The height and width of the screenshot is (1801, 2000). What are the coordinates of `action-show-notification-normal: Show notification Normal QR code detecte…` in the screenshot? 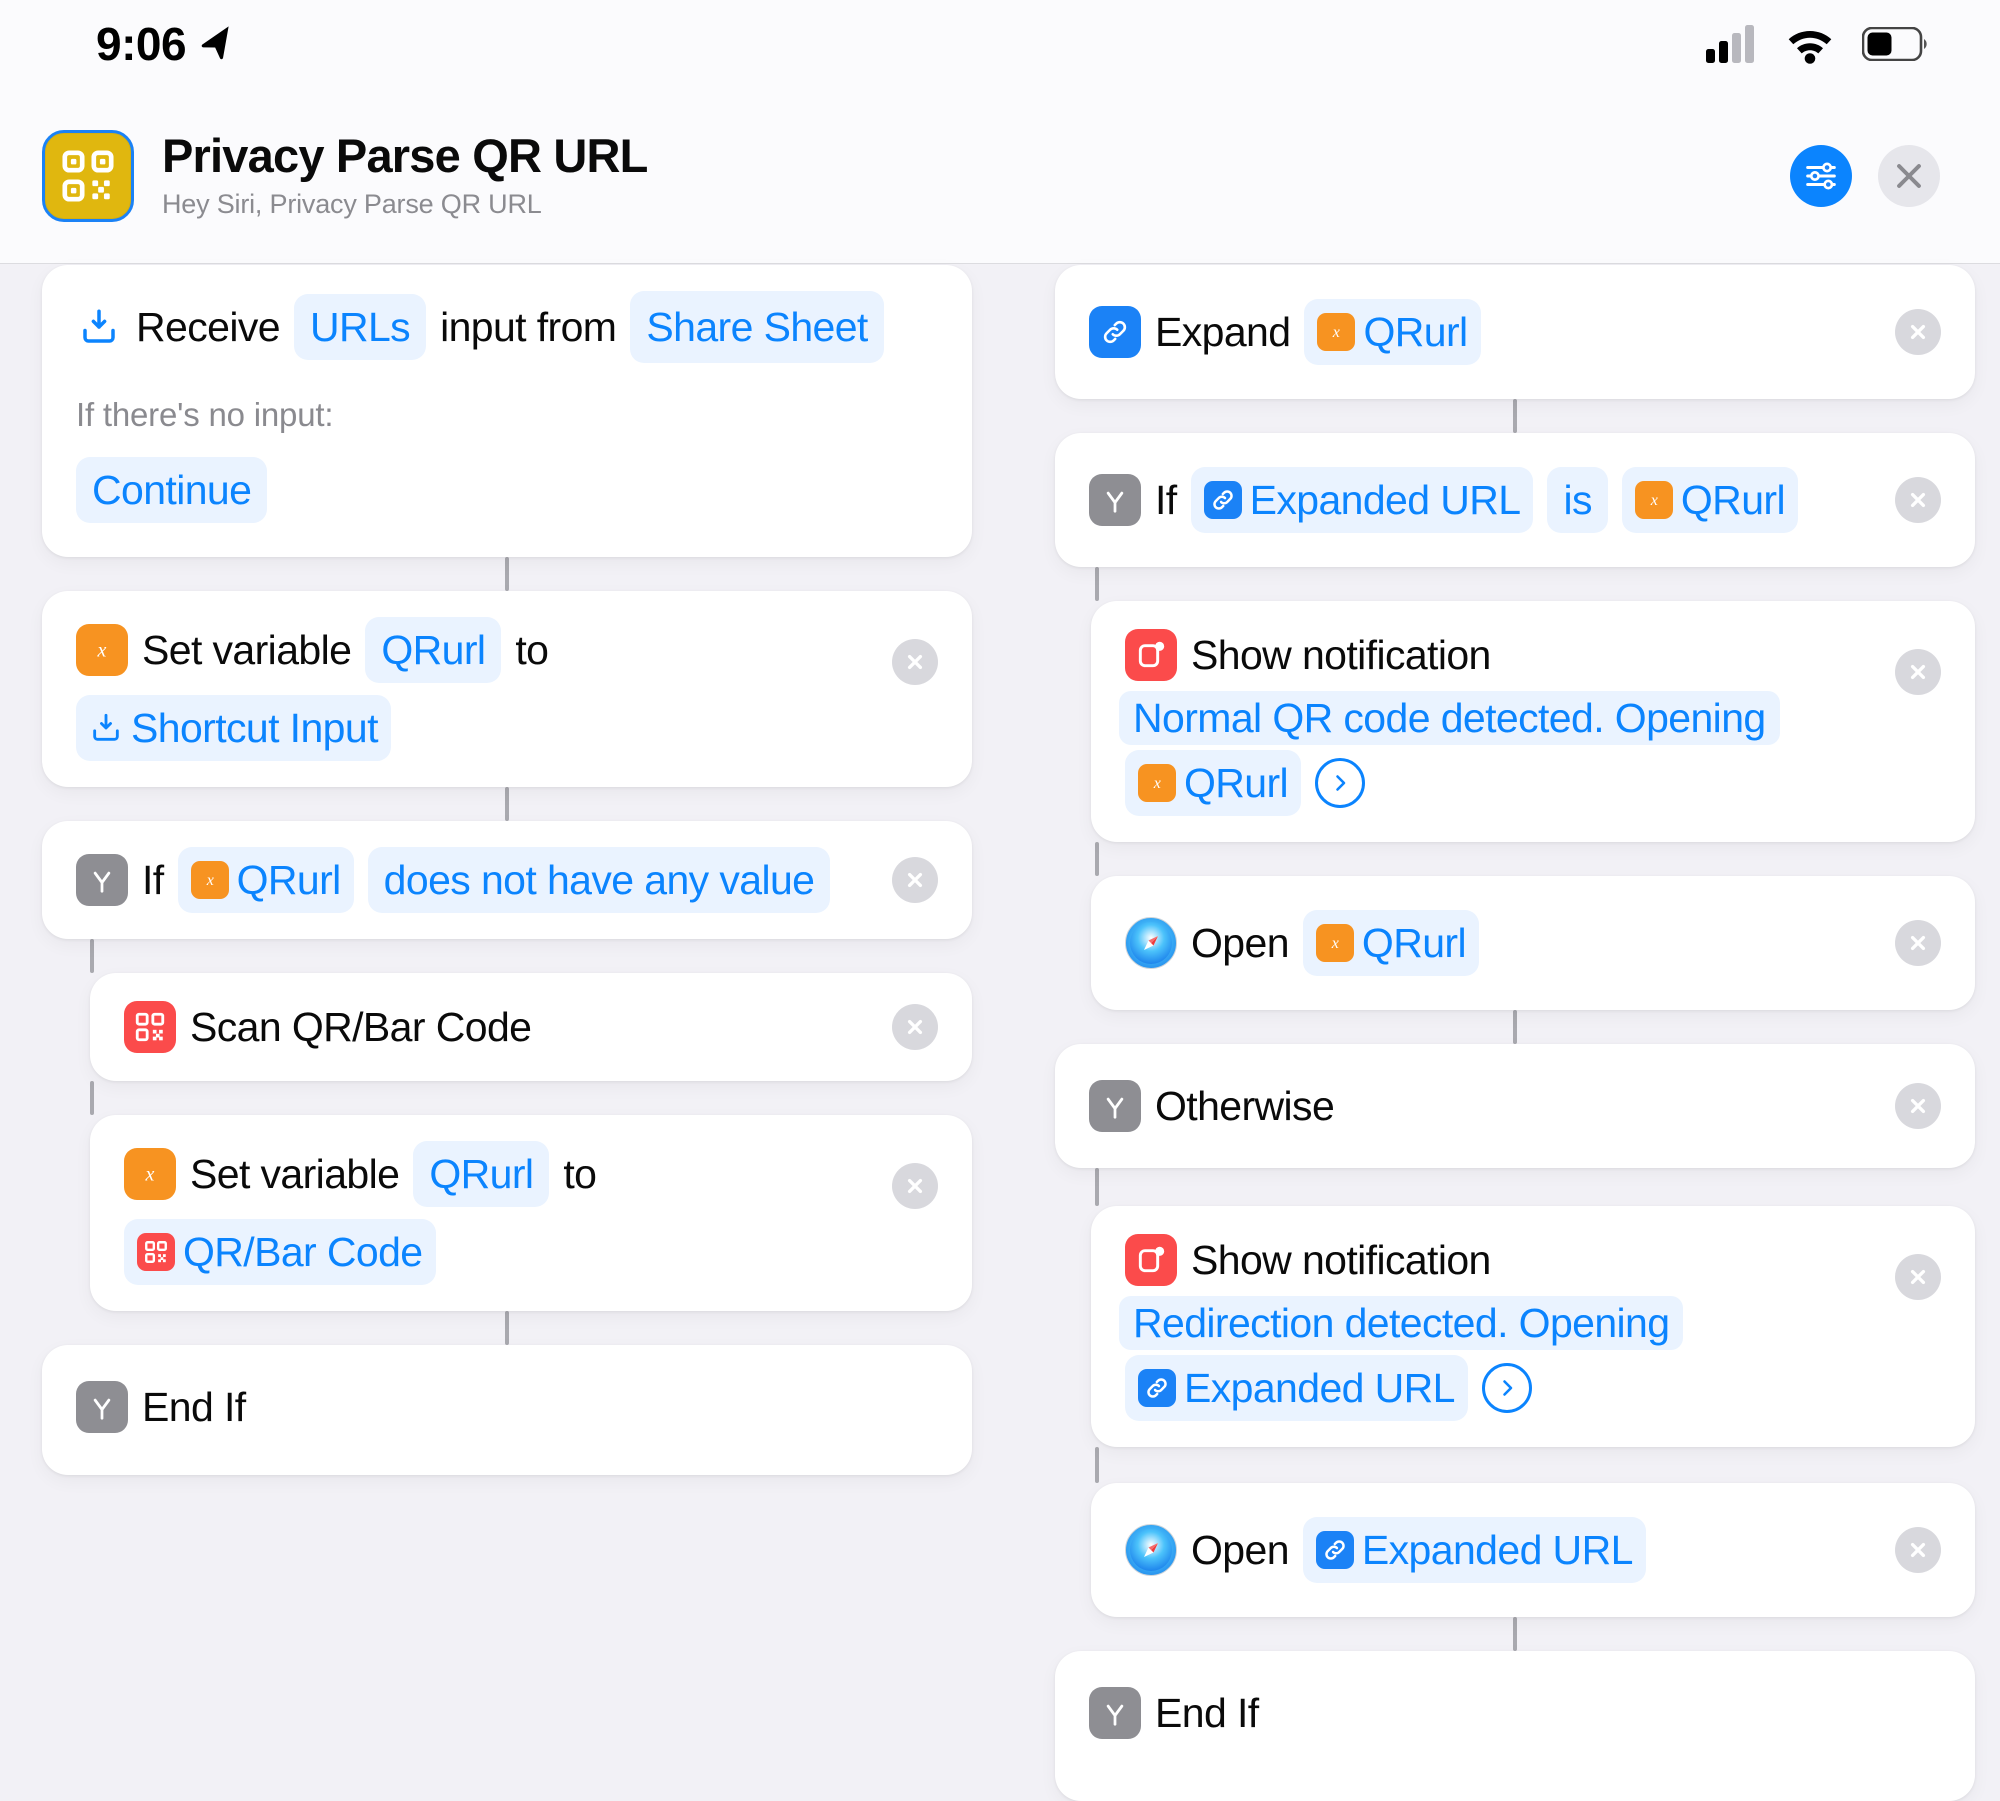 It's located at (1533, 722).